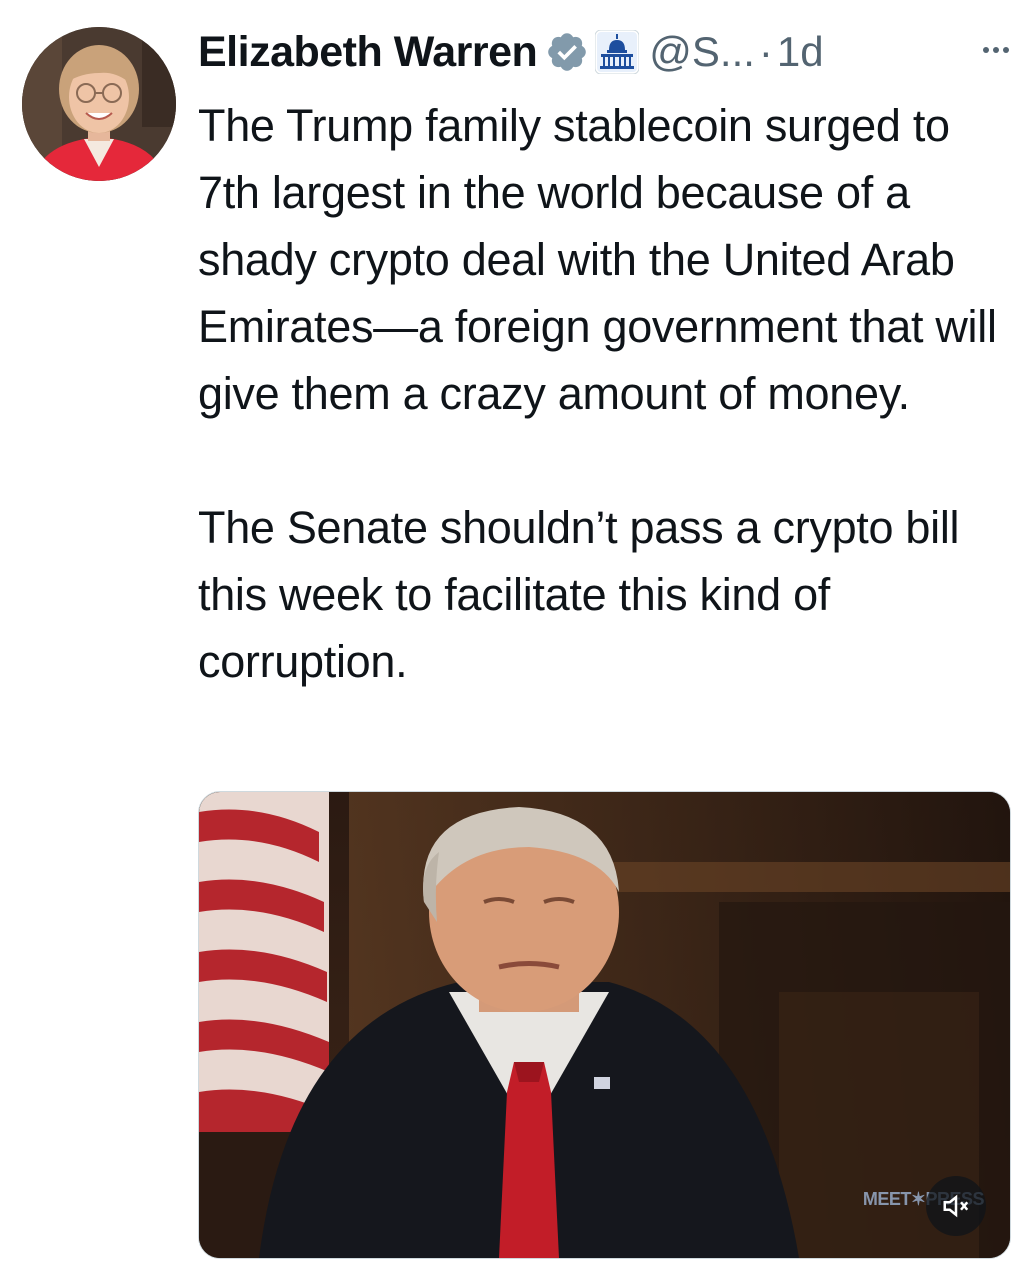  Describe the element at coordinates (956, 1206) in the screenshot. I see `volume-muted-icon` at that location.